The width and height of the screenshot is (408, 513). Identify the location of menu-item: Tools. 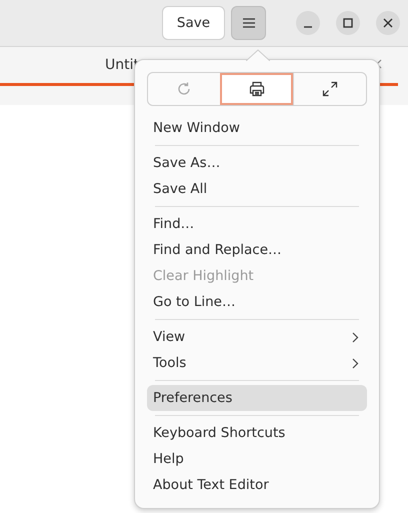
(257, 363).